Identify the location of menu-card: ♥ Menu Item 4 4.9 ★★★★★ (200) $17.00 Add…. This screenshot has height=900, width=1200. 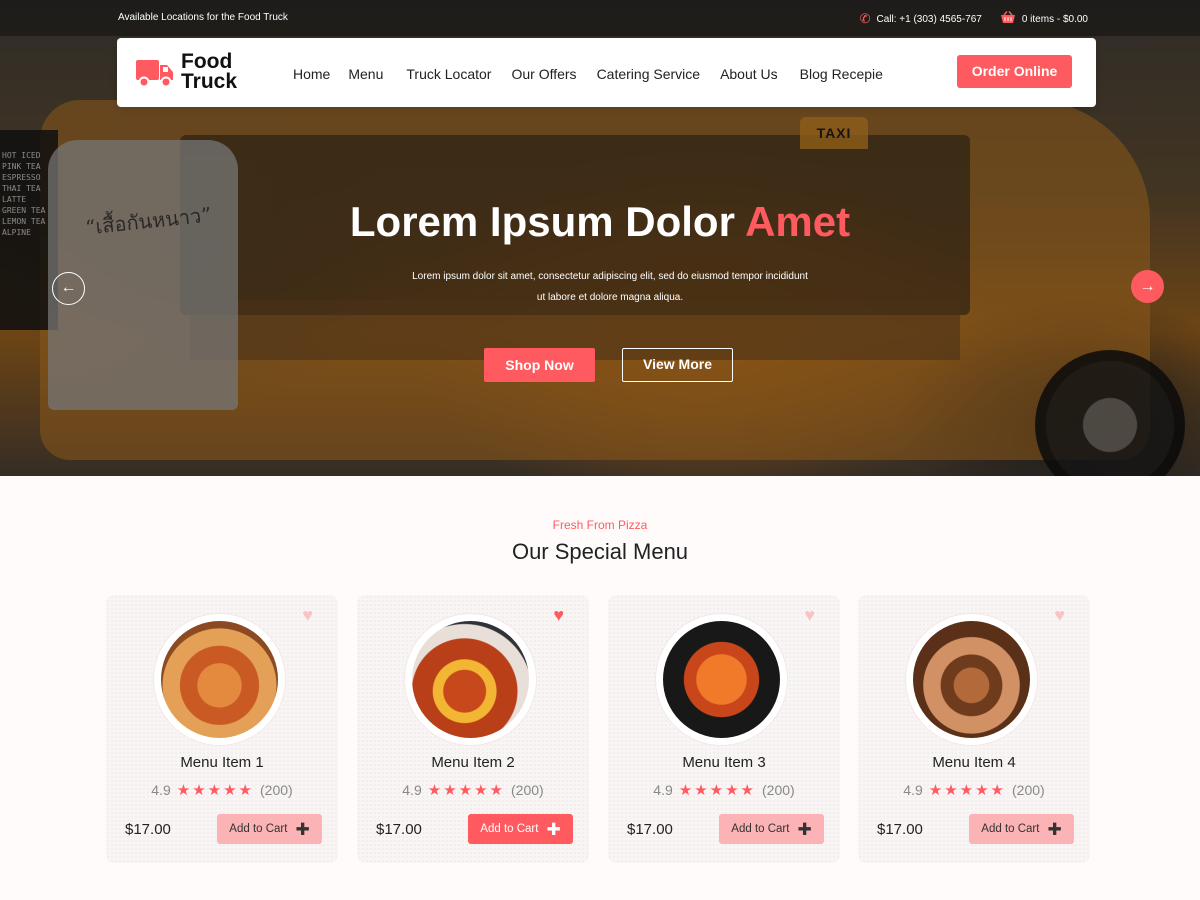
(974, 729).